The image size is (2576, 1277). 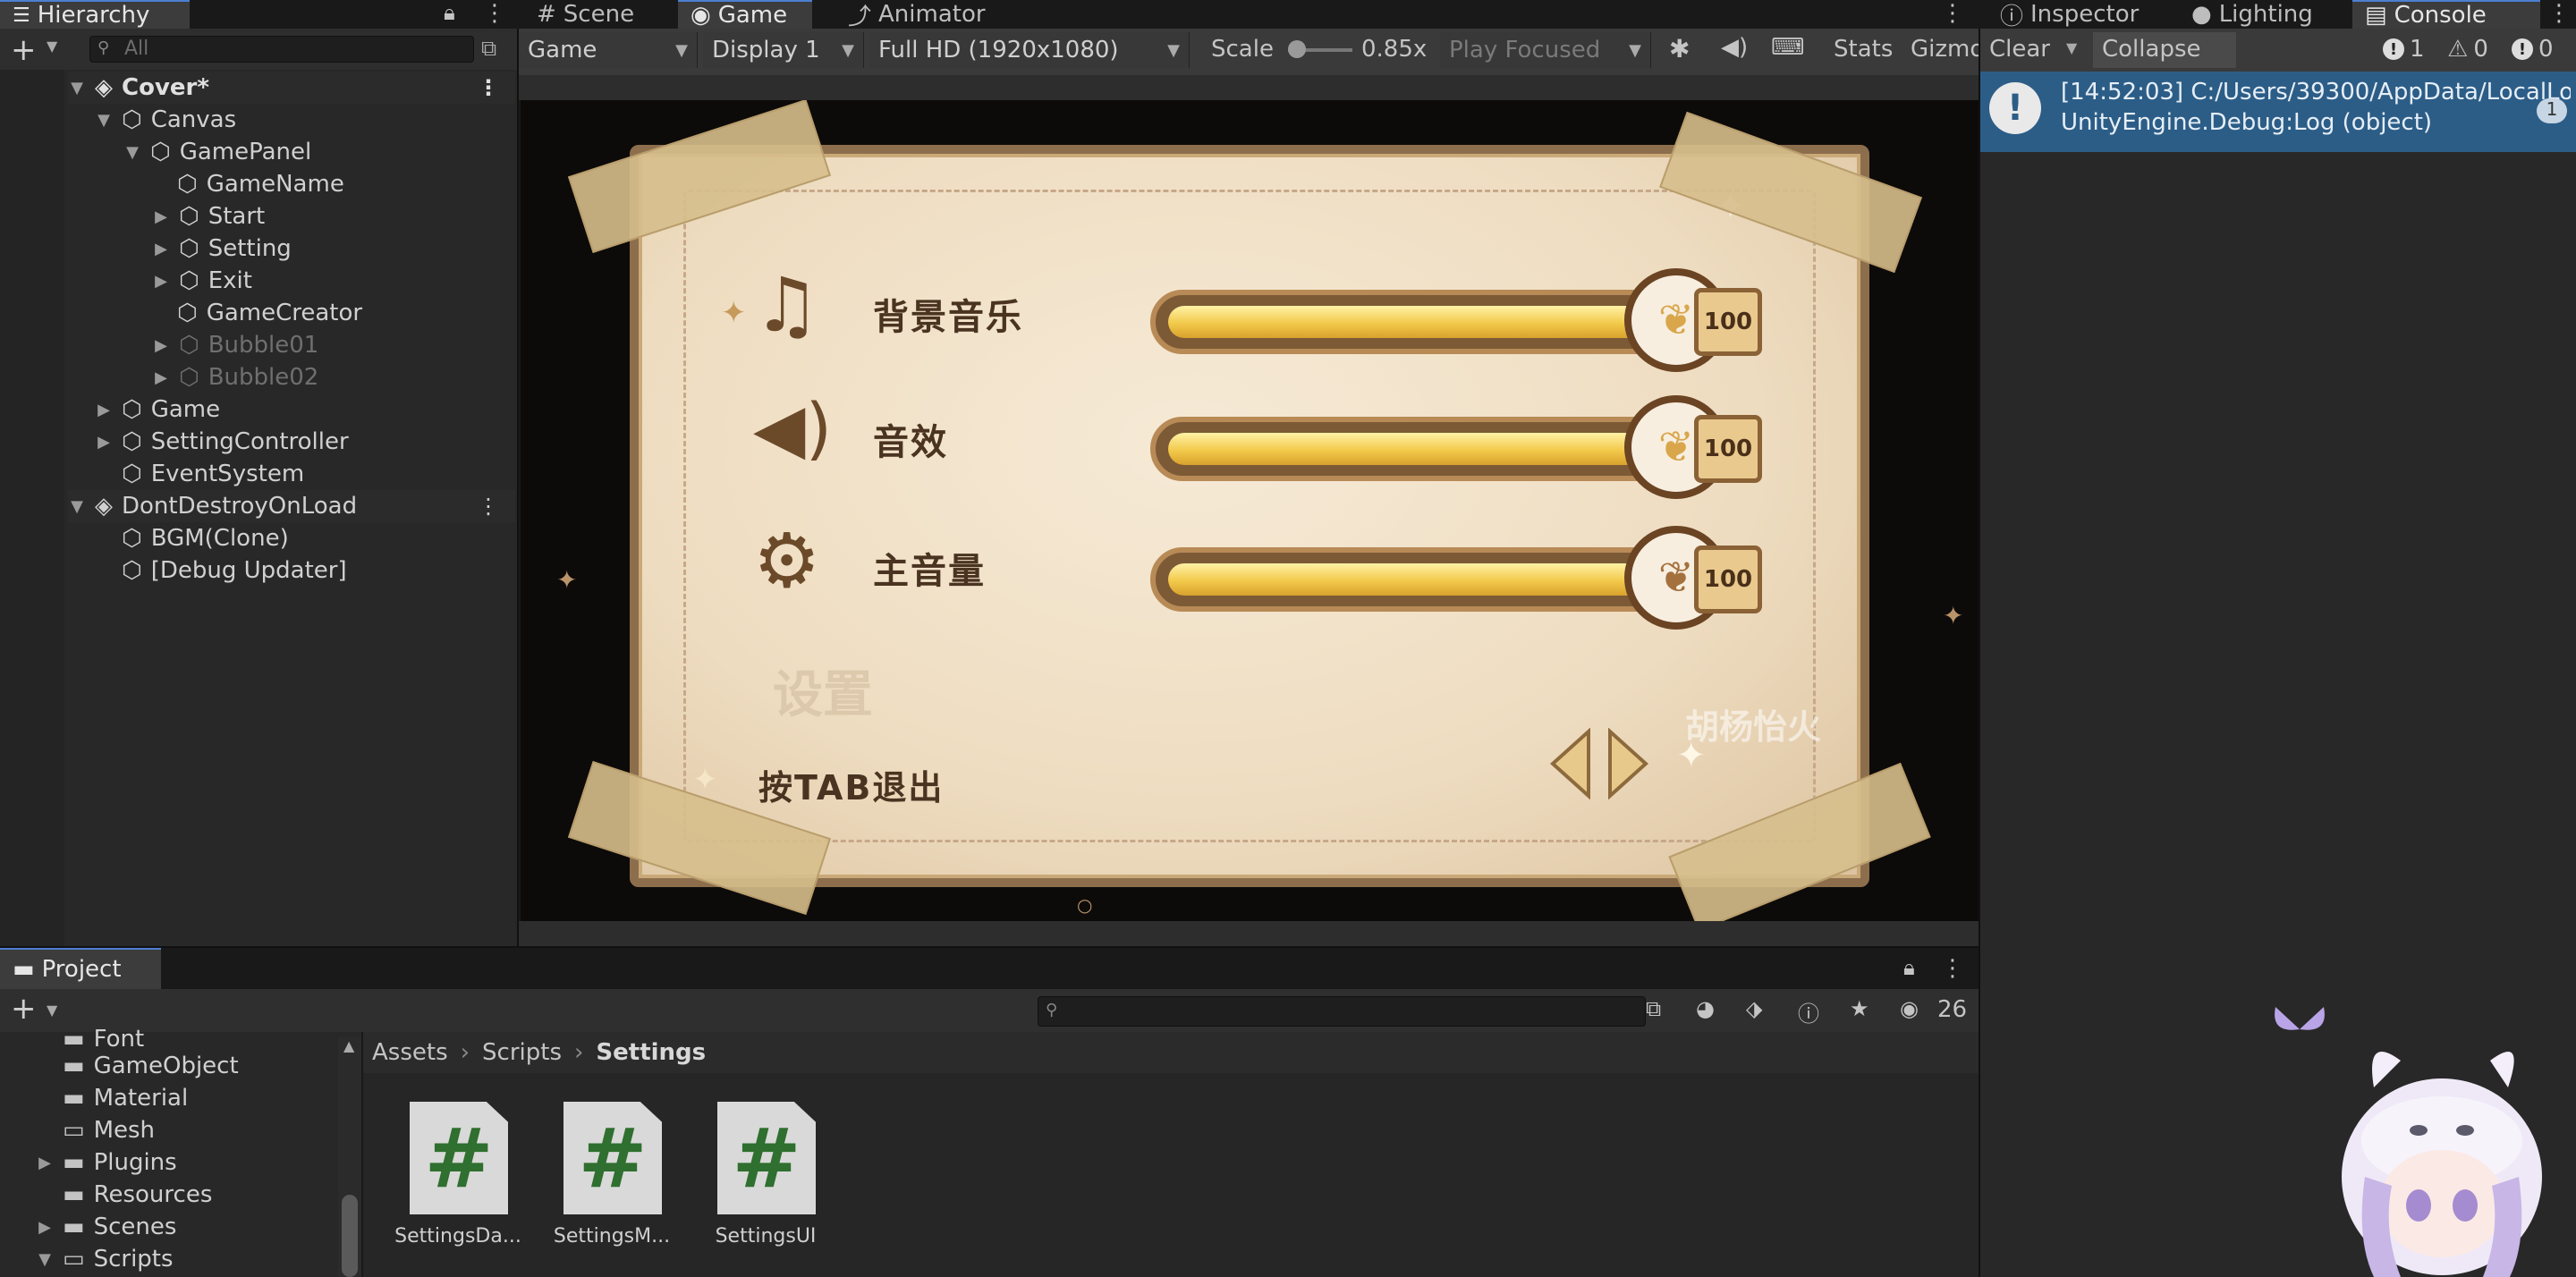 What do you see at coordinates (235, 345) in the screenshot?
I see `hierarchy-item-bubble01: ▶ ⬡ Bubble01` at bounding box center [235, 345].